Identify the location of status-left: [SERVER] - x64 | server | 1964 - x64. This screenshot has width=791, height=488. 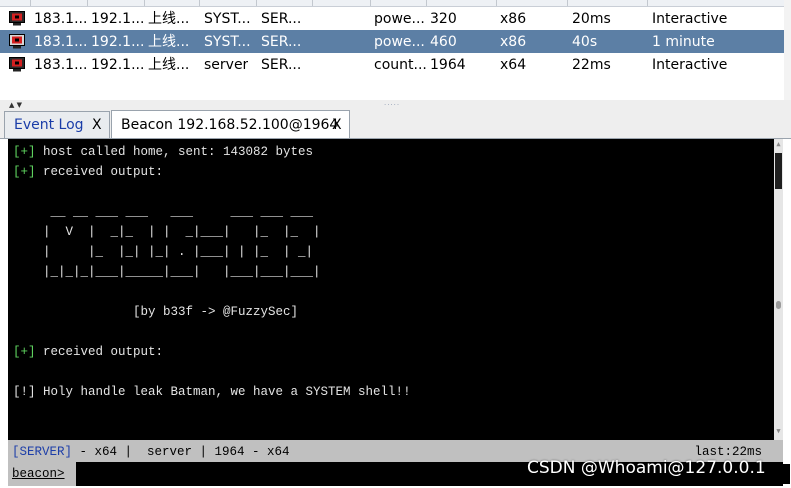
(151, 452).